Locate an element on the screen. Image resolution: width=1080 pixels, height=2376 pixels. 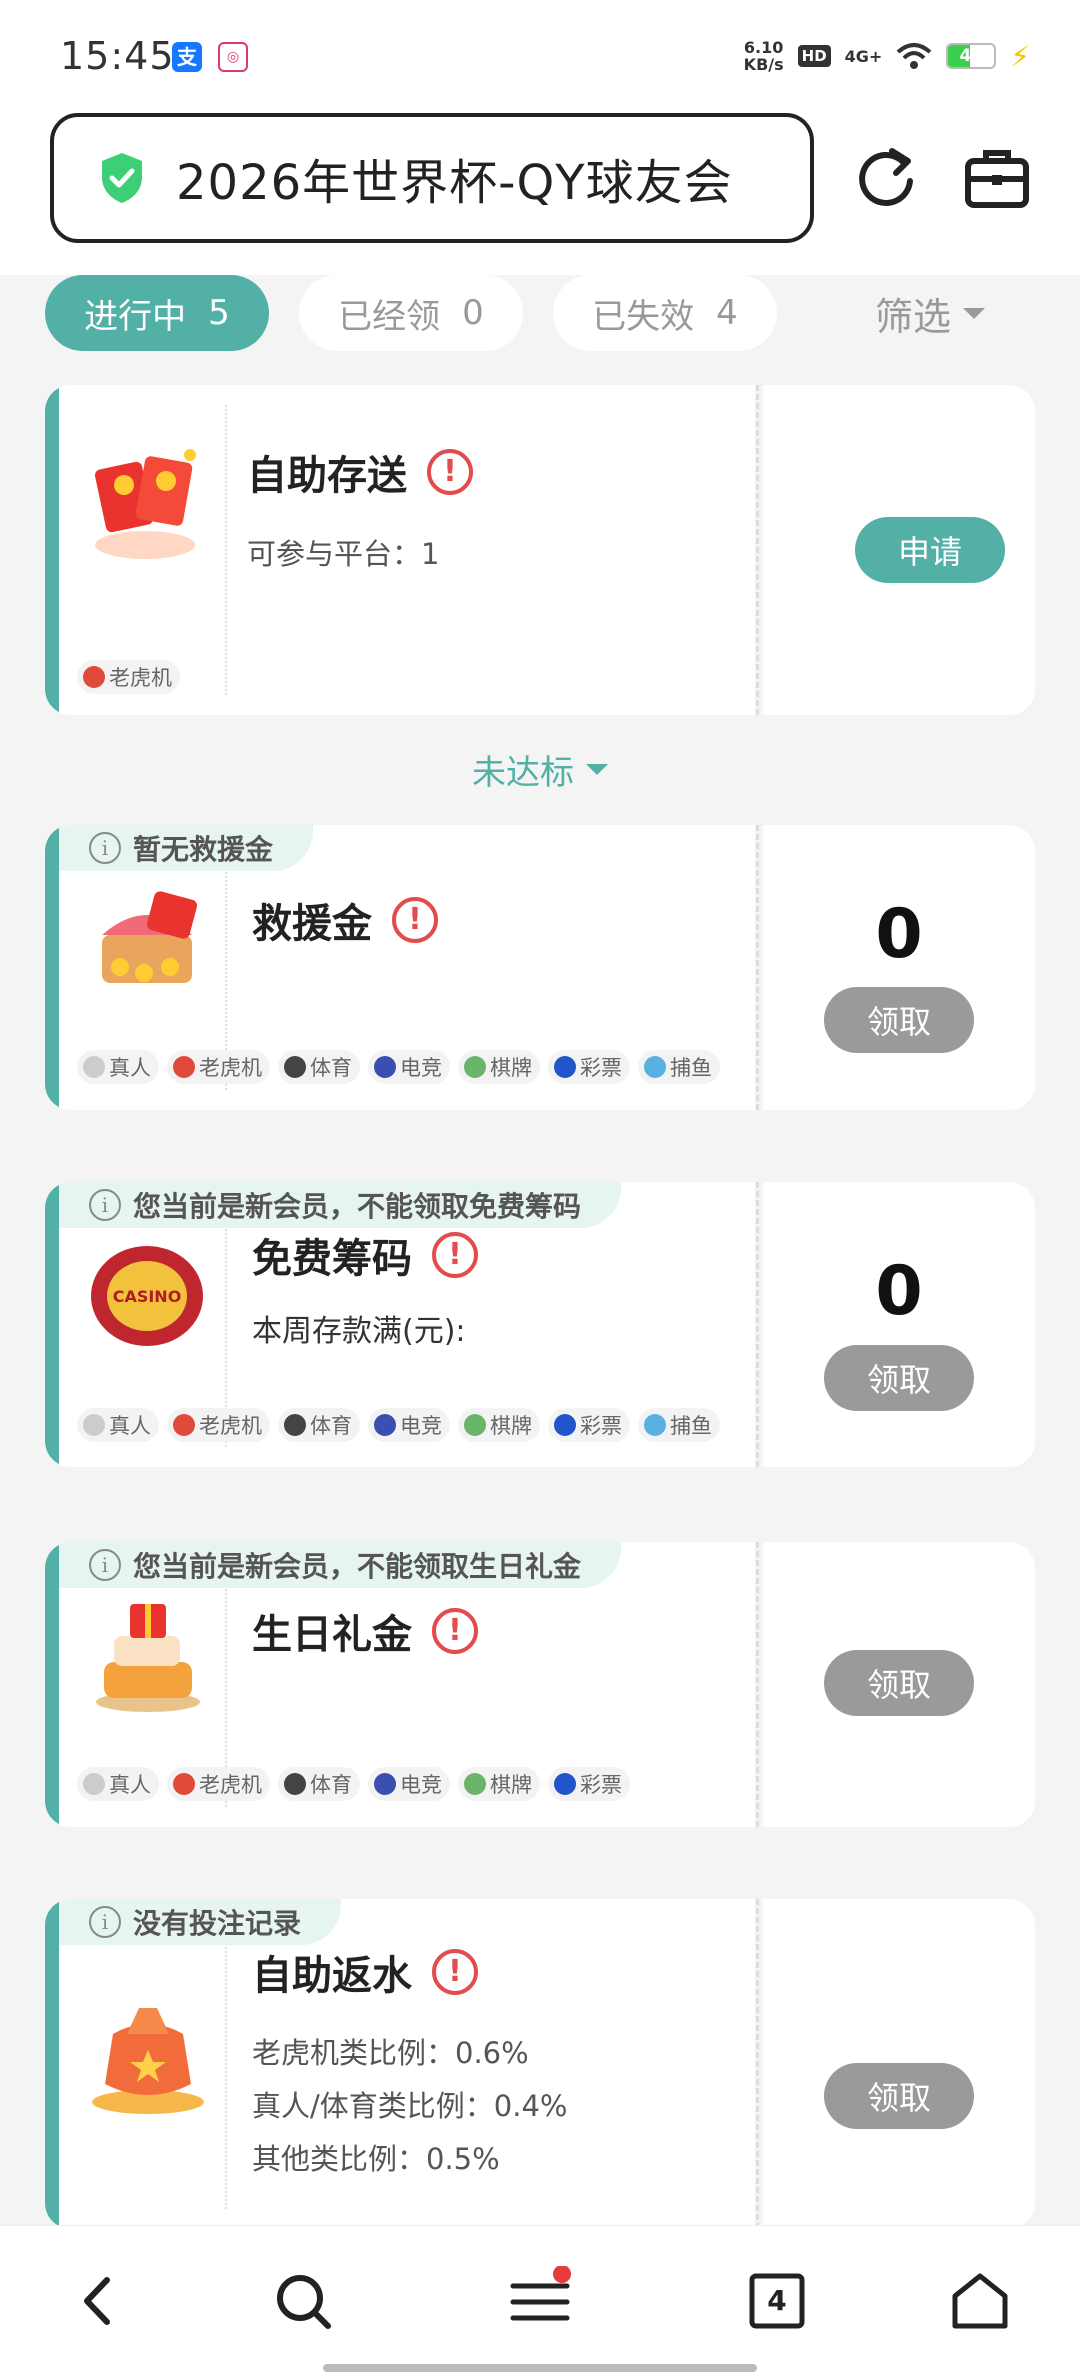
reload-icon is located at coordinates (887, 178).